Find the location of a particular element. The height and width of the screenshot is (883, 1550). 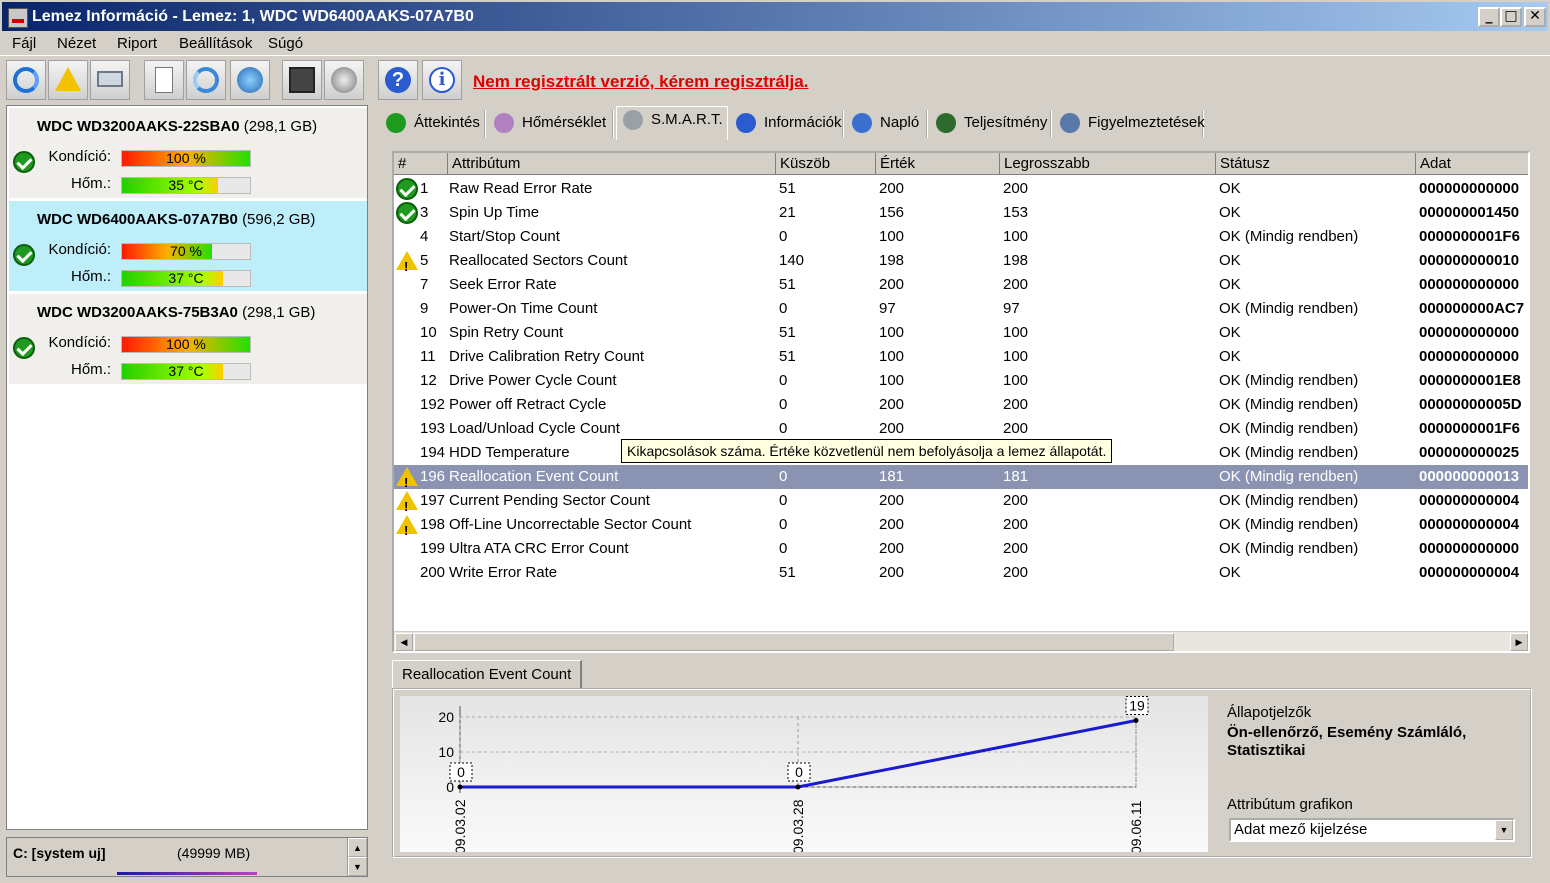

help-button: ? is located at coordinates (398, 80).